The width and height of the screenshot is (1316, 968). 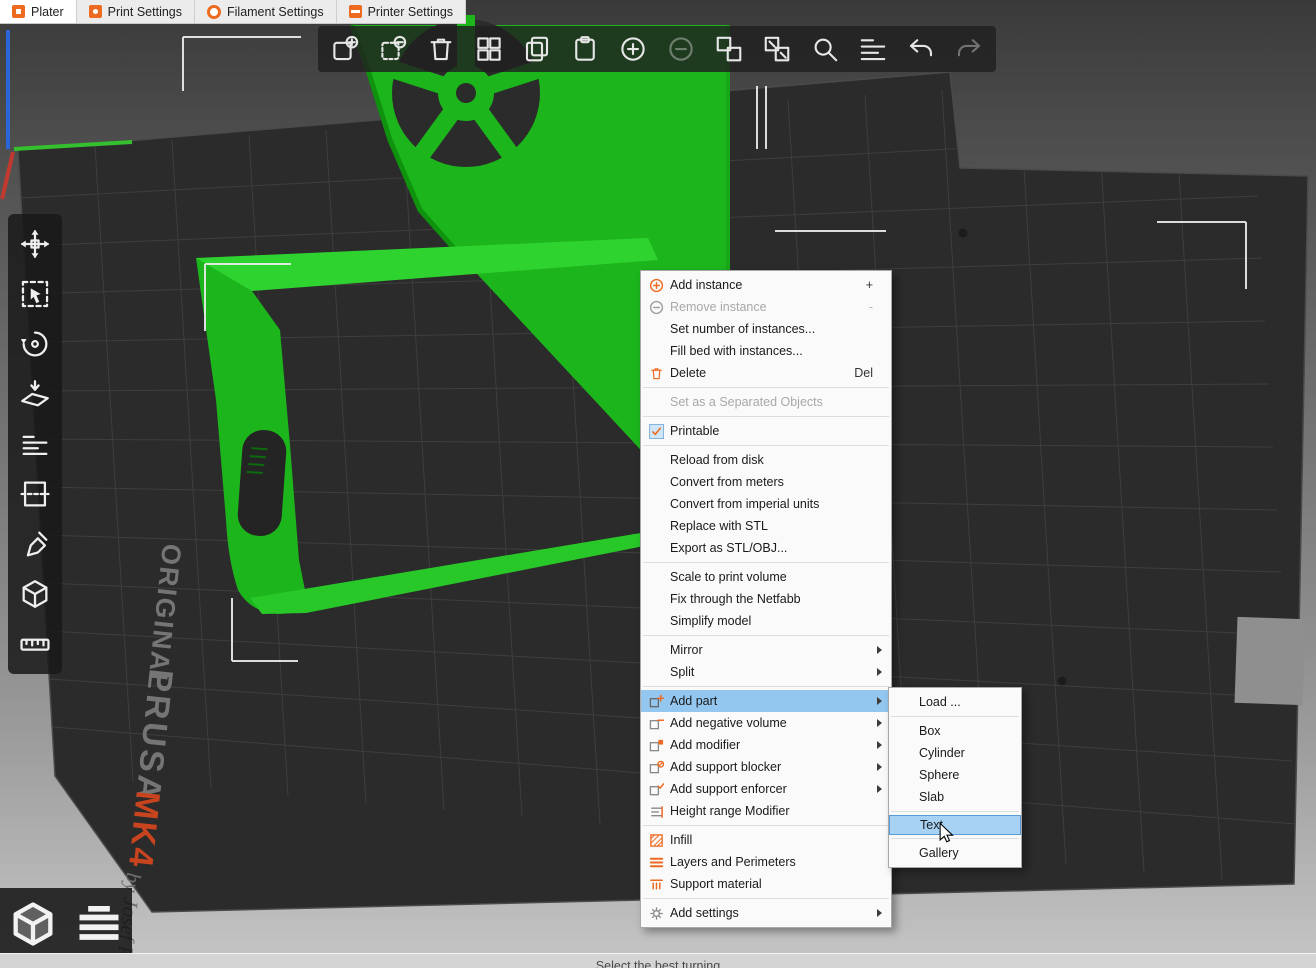 I want to click on tab-plater: Plater, so click(x=38, y=11).